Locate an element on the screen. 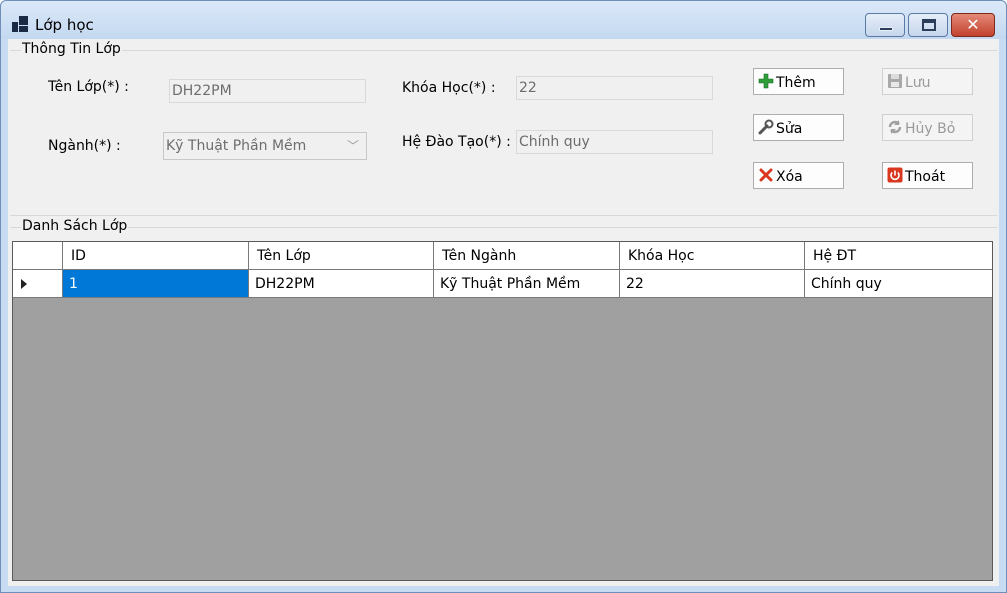 The height and width of the screenshot is (593, 1007). cancel-button-label: Hủy Bỏ is located at coordinates (930, 129).